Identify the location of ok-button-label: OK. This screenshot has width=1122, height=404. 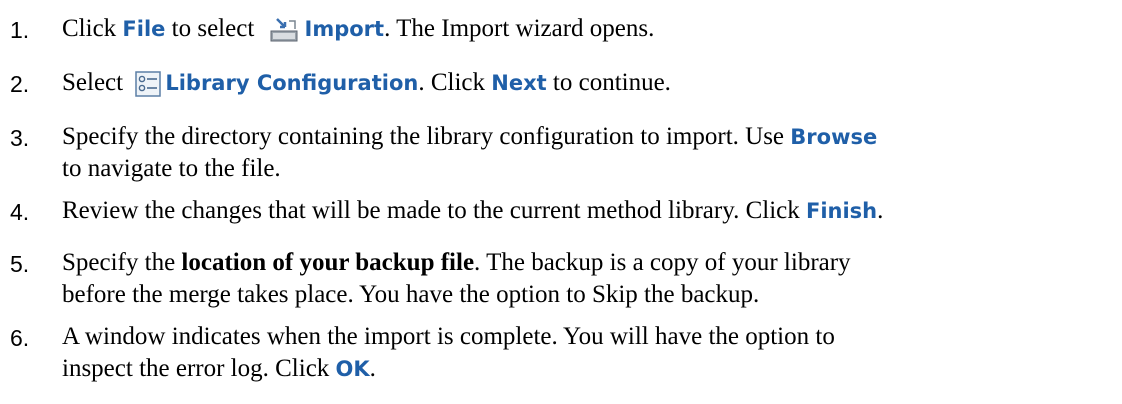
(352, 369).